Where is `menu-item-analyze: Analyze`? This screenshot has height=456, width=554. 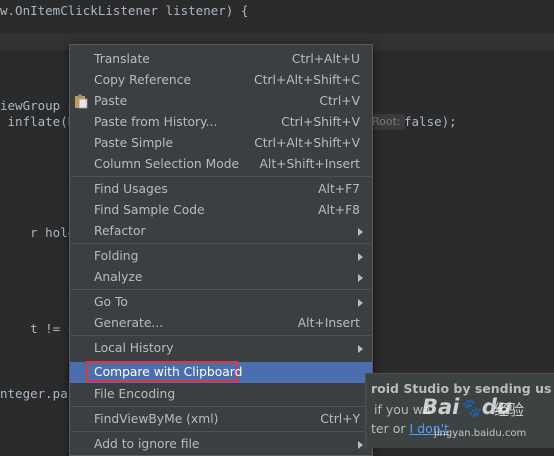
menu-item-analyze: Analyze is located at coordinates (221, 277).